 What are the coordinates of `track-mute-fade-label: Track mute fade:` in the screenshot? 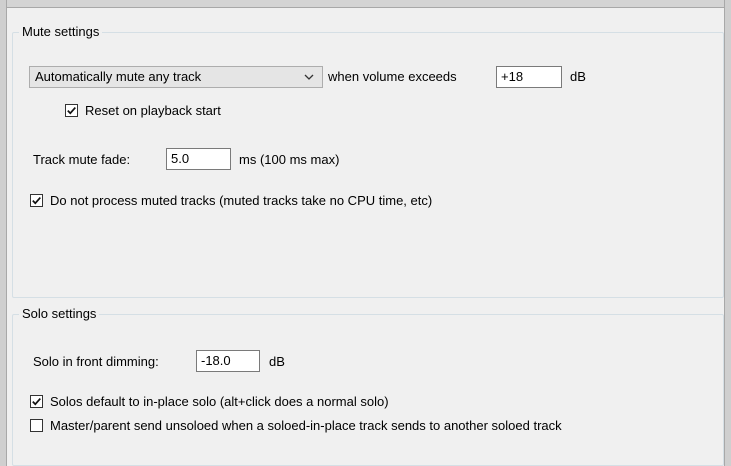 It's located at (82, 159).